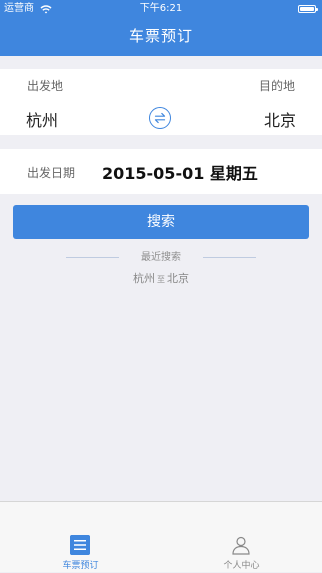 This screenshot has height=573, width=322. What do you see at coordinates (80, 545) in the screenshot?
I see `list-icon` at bounding box center [80, 545].